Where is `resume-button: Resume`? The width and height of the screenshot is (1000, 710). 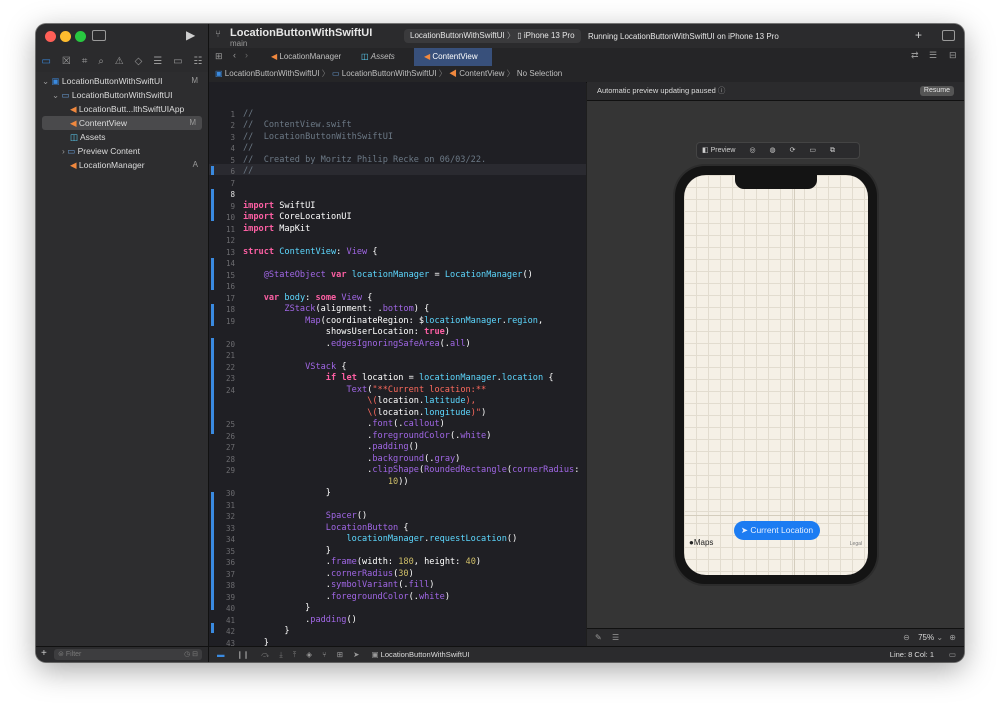 resume-button: Resume is located at coordinates (936, 91).